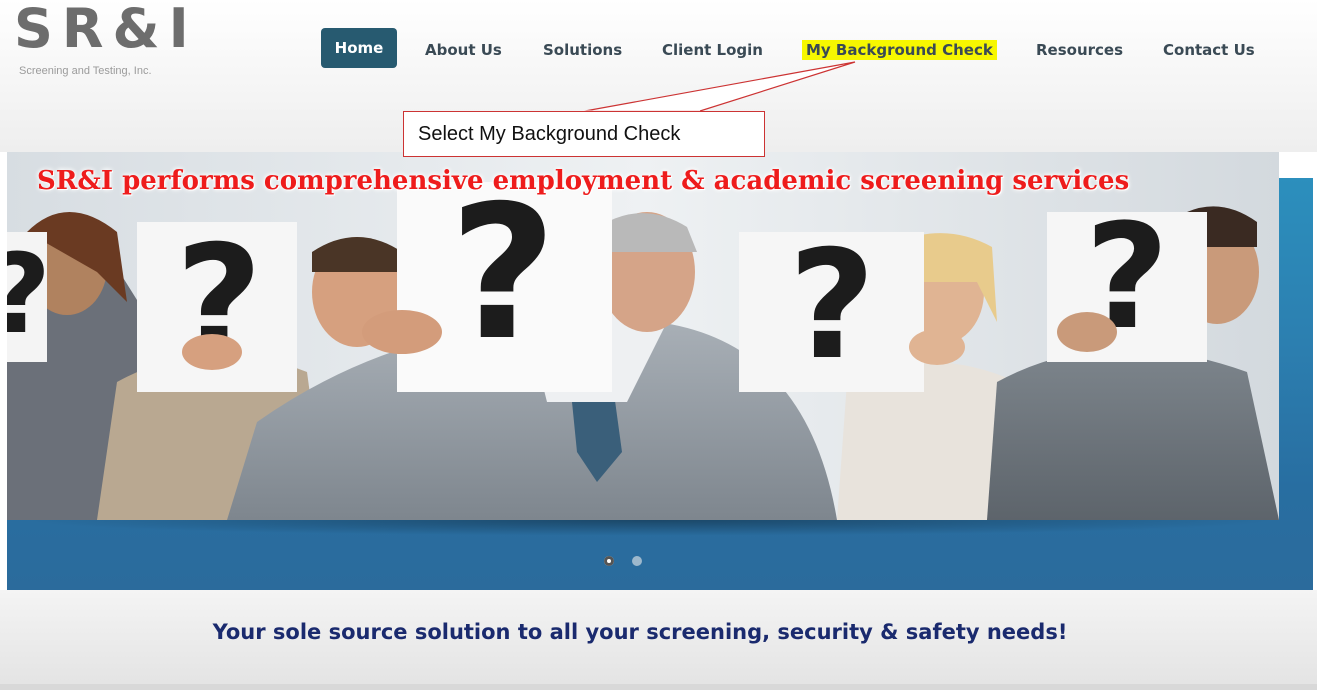  What do you see at coordinates (85, 71) in the screenshot?
I see `logo-subtitle: Screening and Testing, Inc.` at bounding box center [85, 71].